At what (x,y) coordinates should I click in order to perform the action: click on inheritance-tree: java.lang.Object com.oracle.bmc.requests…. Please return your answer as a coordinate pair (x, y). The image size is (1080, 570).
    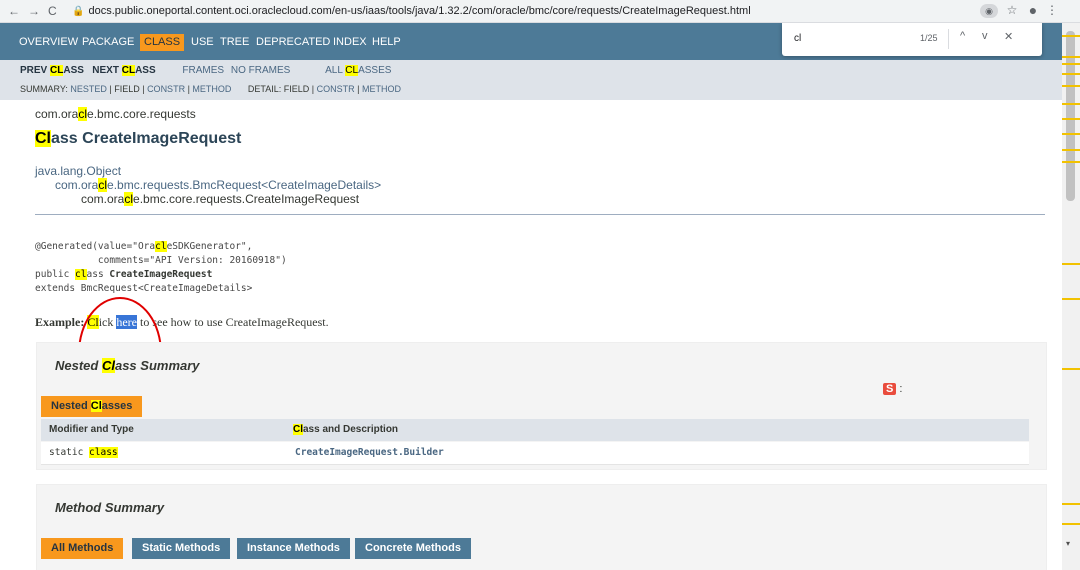
    Looking at the image, I should click on (208, 185).